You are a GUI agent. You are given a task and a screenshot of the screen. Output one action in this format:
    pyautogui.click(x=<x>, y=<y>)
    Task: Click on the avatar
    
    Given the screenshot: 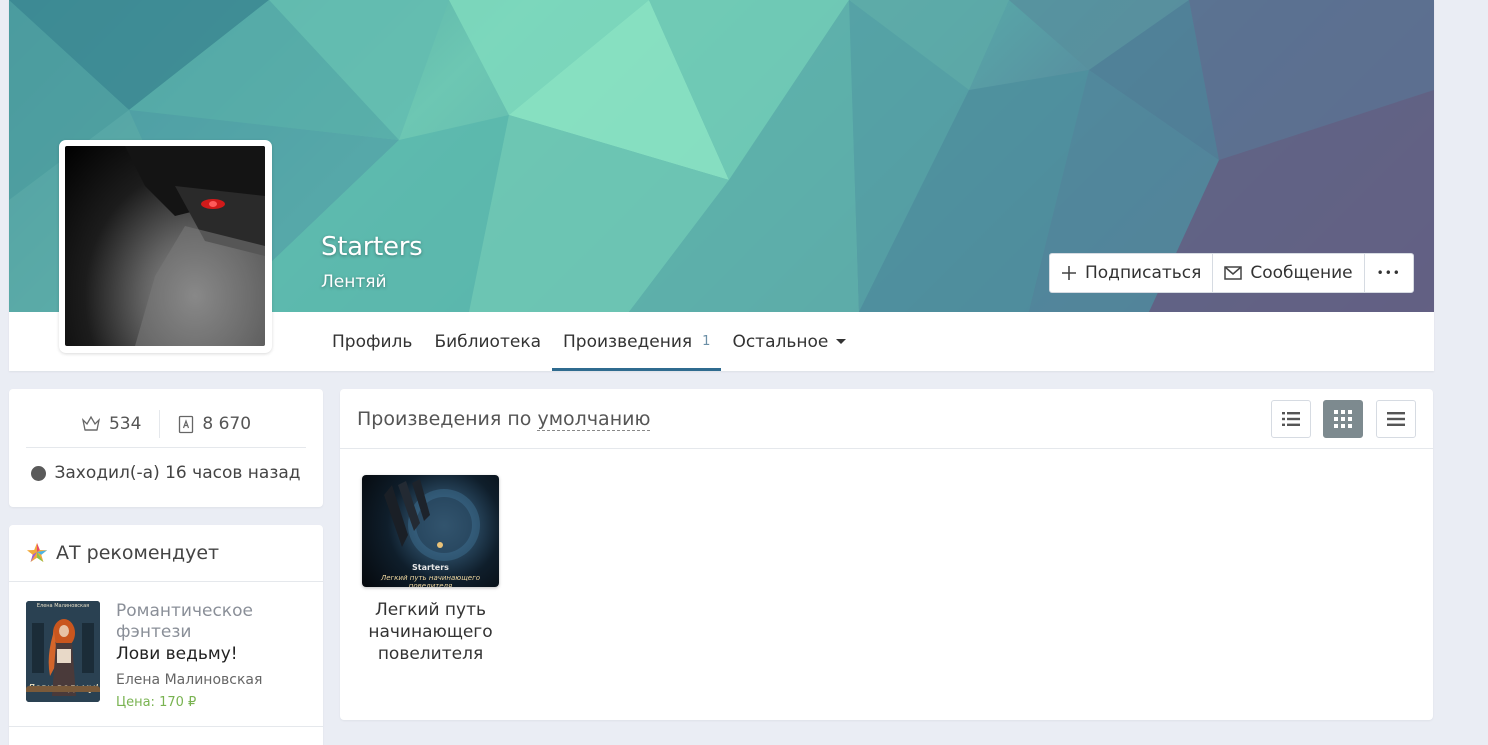 What is the action you would take?
    pyautogui.click(x=165, y=246)
    